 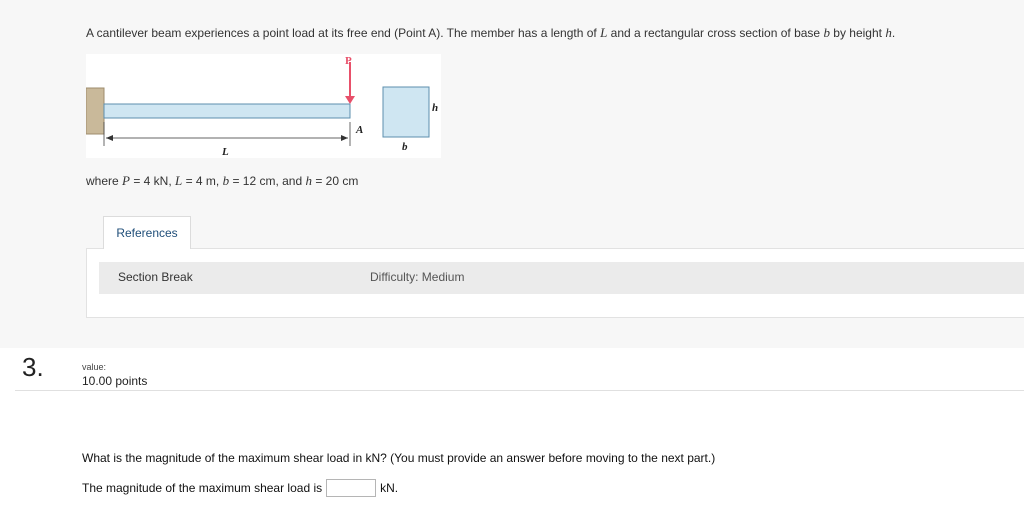 I want to click on beam-figure: P L A h b, so click(x=263, y=106).